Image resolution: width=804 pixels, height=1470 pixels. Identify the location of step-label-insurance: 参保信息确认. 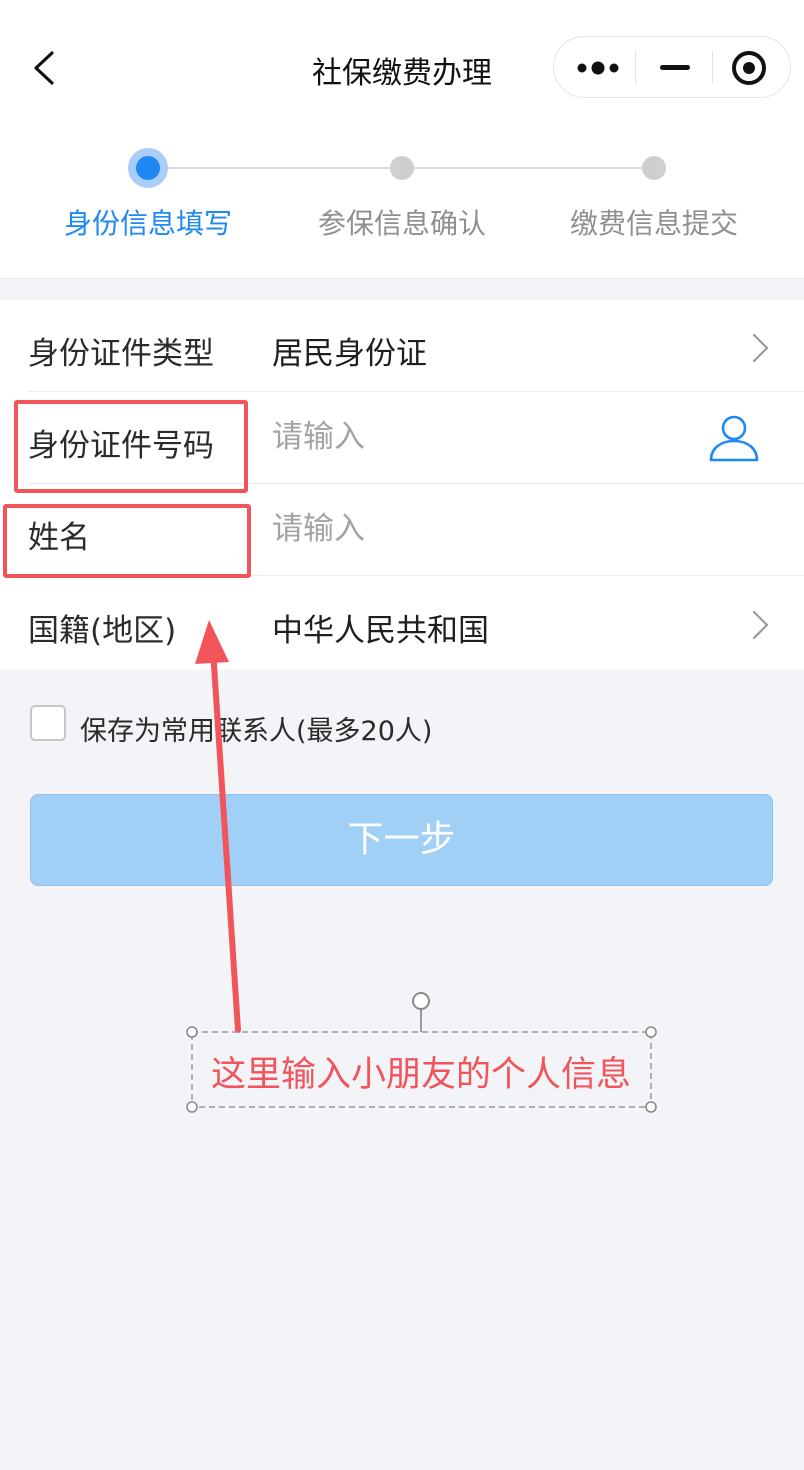
(401, 223).